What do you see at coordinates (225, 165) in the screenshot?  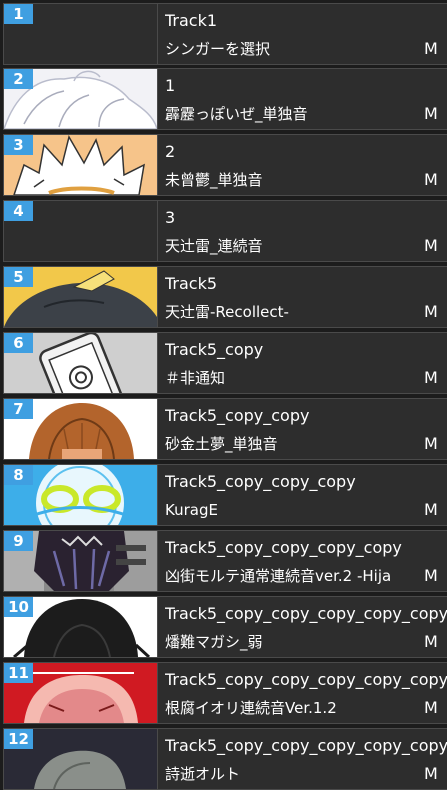 I see `track-row-3: 3 2 未曾鬱_単独音 M` at bounding box center [225, 165].